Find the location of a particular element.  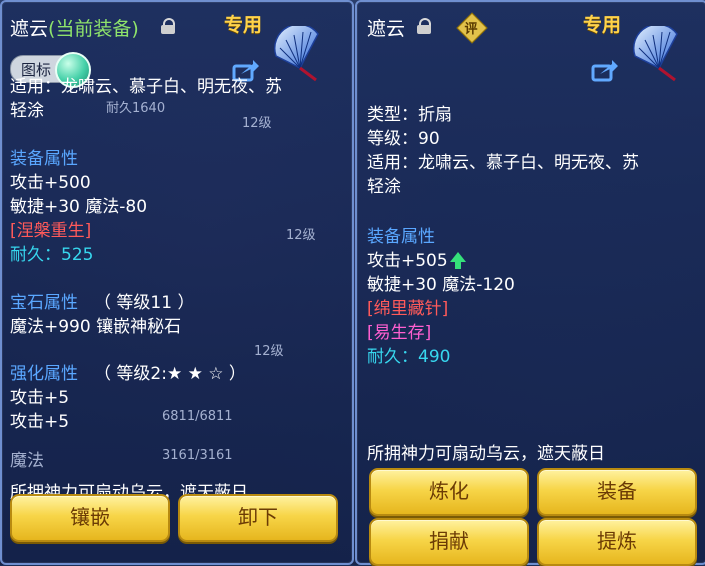

item-type: 类型：折扇 is located at coordinates (409, 115).